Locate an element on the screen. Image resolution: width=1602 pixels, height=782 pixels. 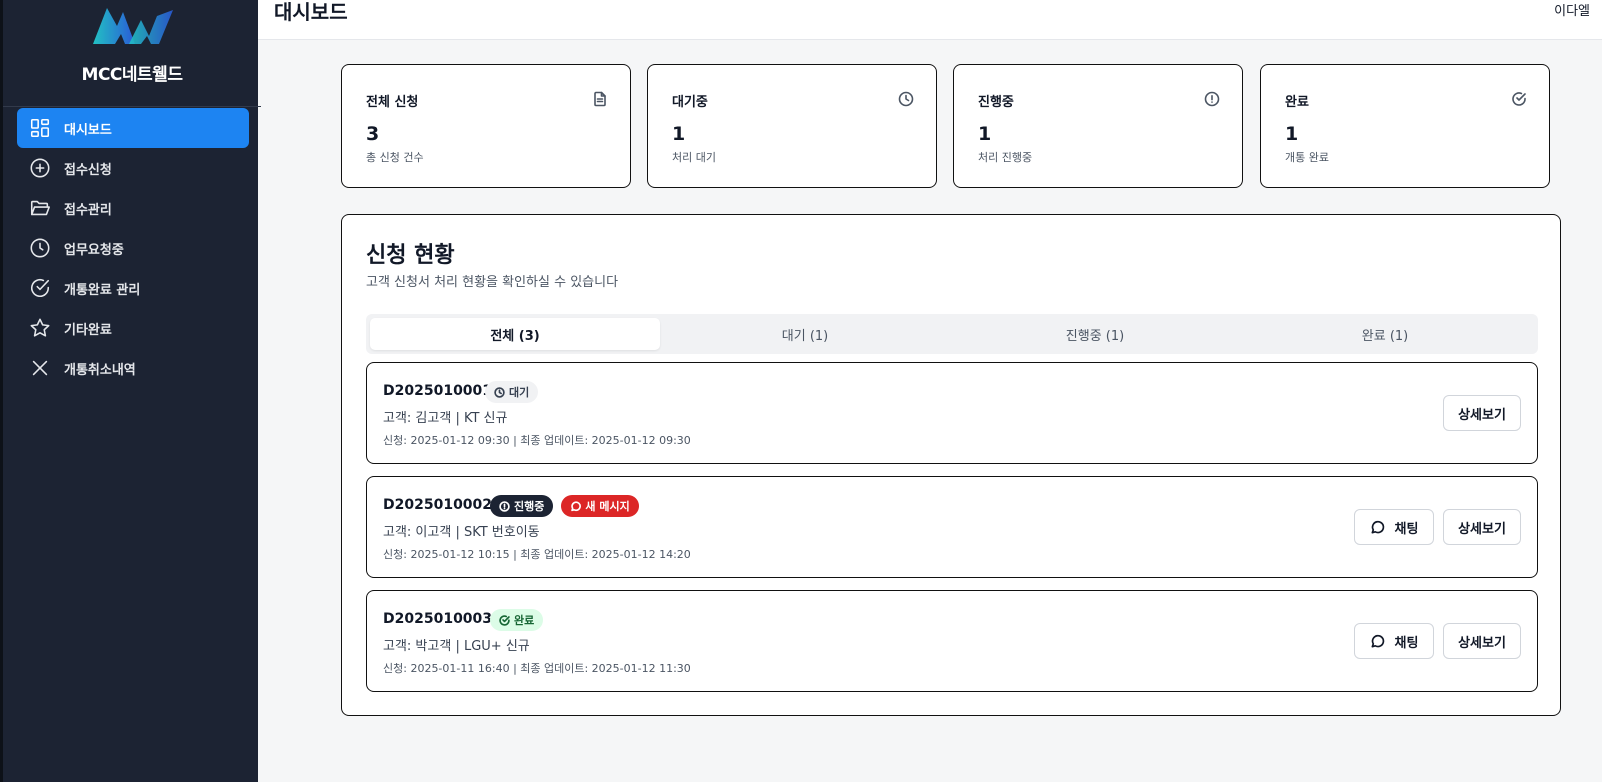
grid-icon is located at coordinates (40, 128).